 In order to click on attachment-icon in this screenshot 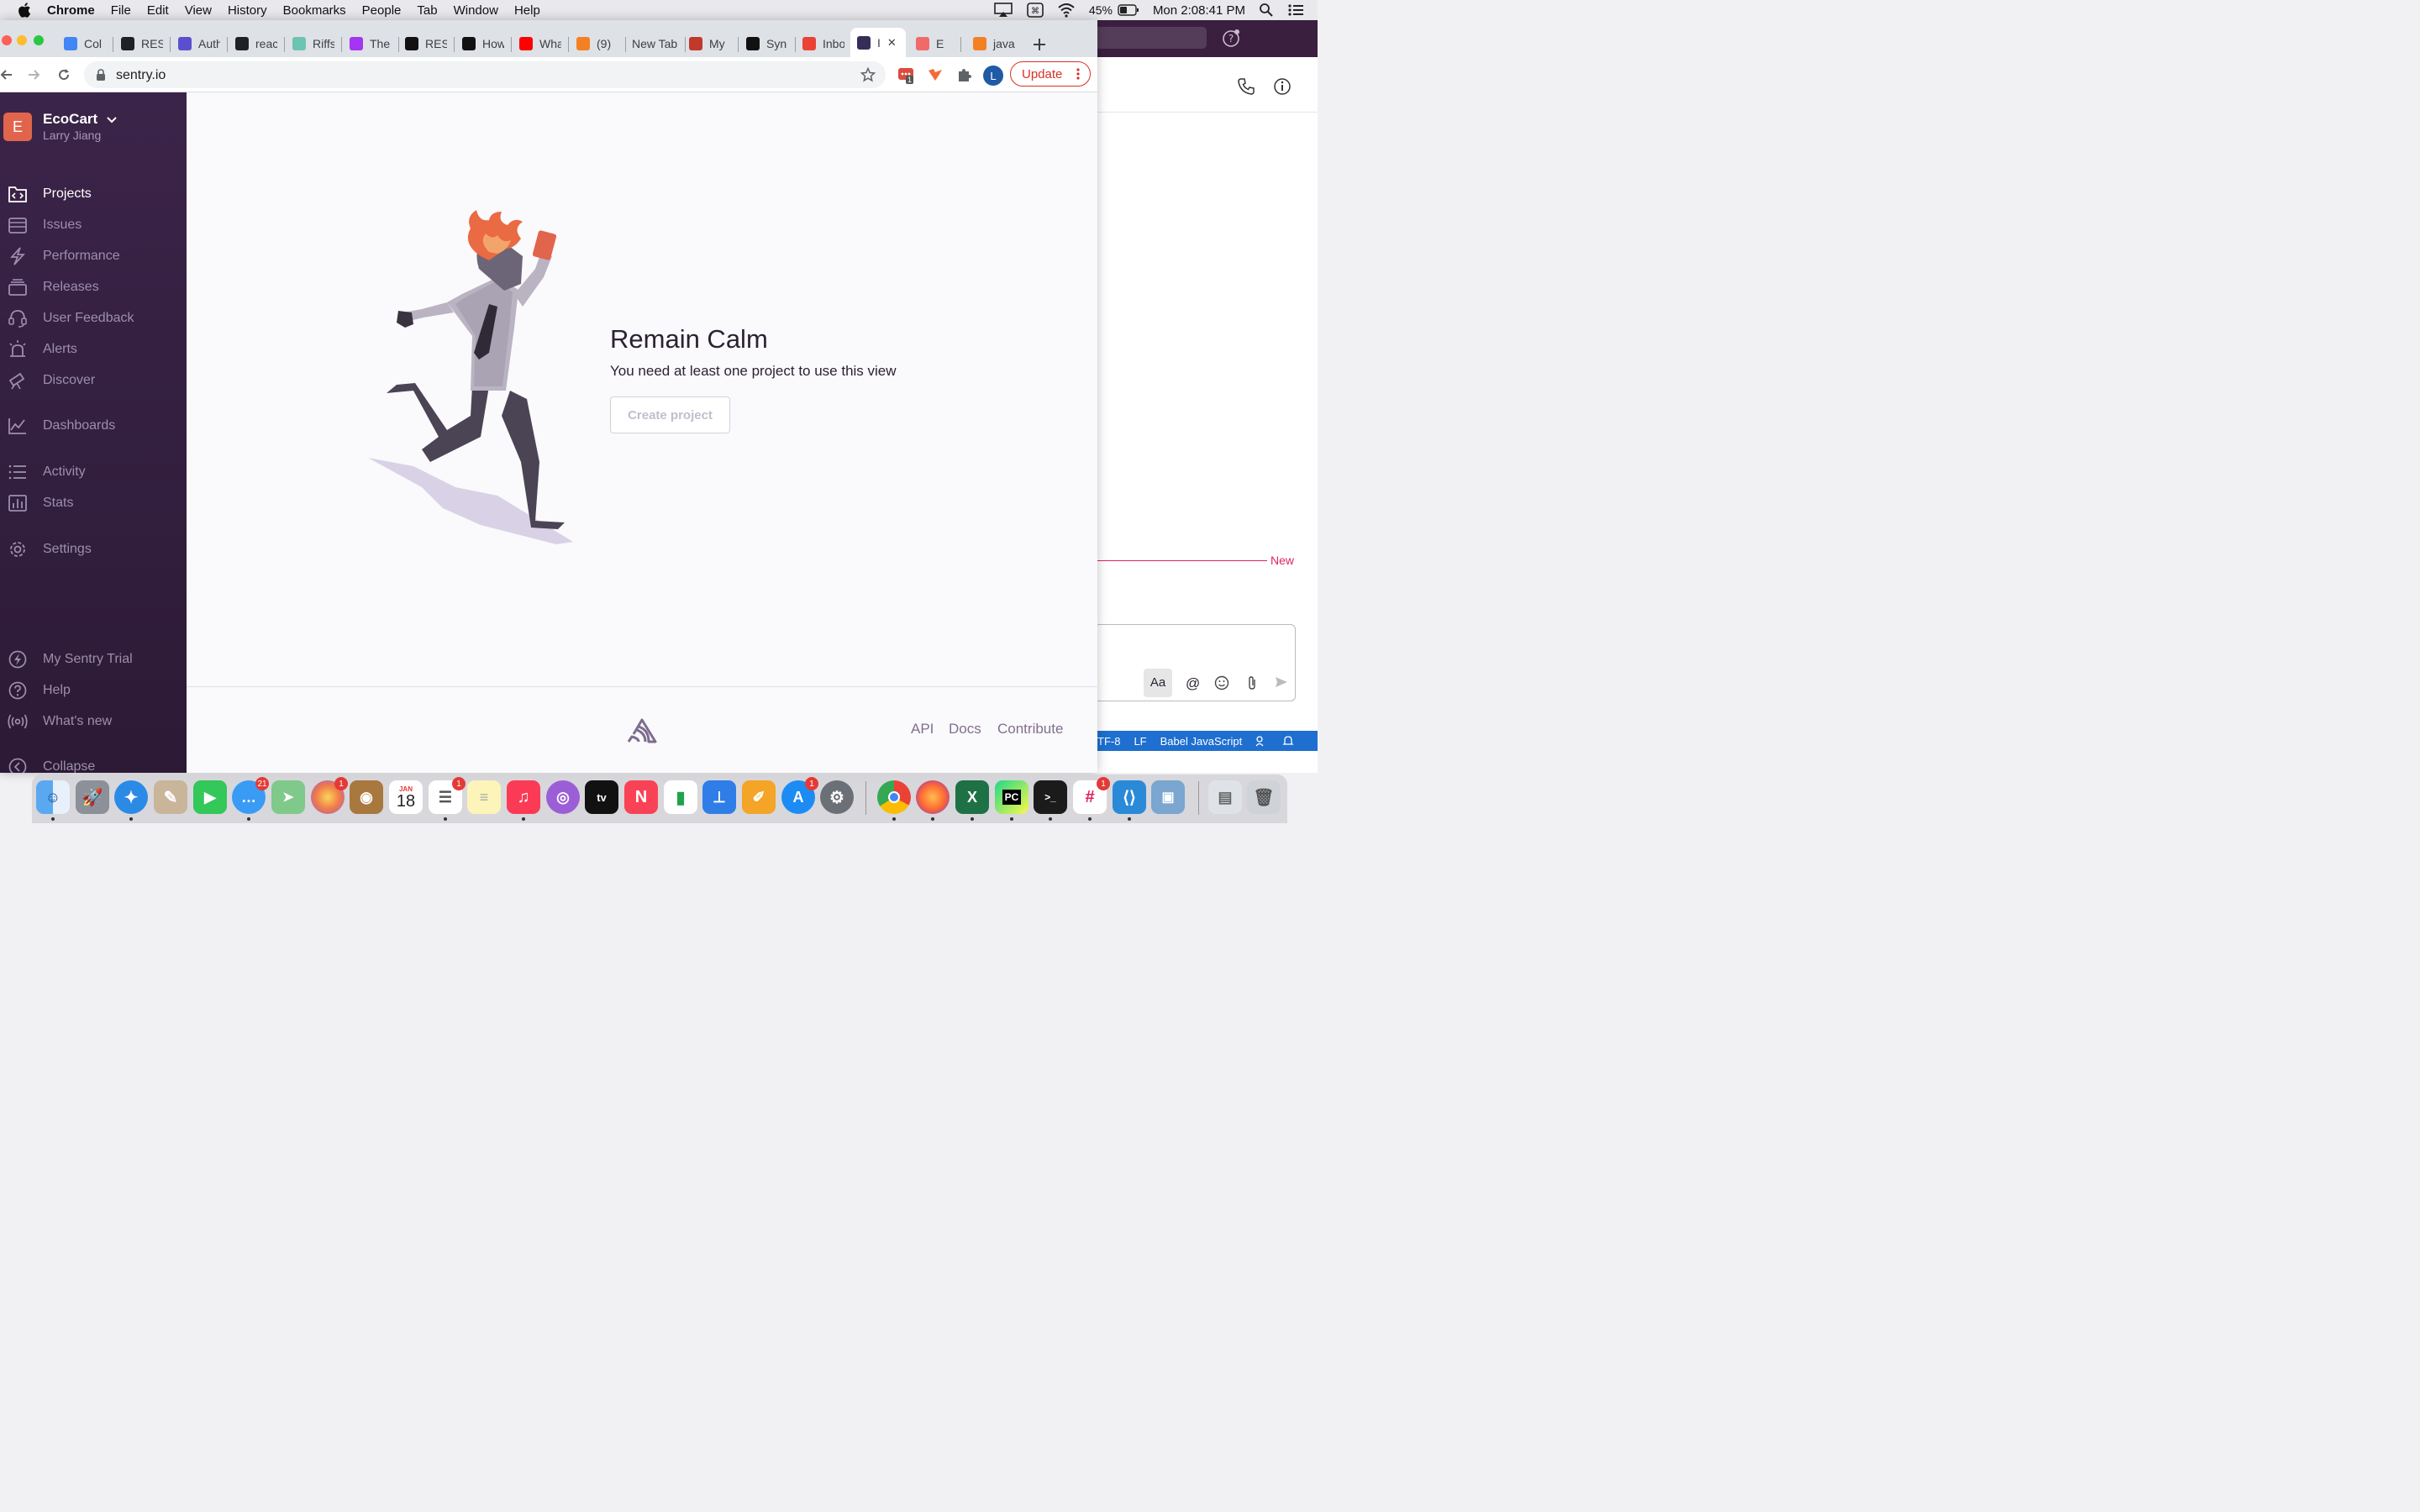, I will do `click(1252, 682)`.